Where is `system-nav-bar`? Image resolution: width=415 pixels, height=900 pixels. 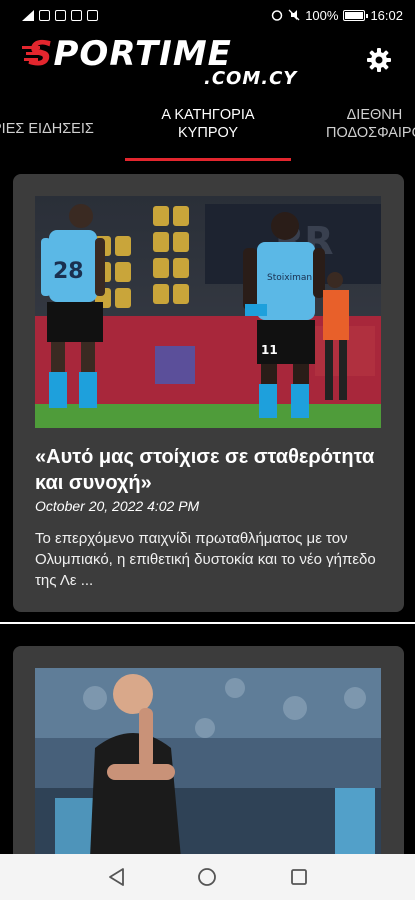
system-nav-bar is located at coordinates (207, 877).